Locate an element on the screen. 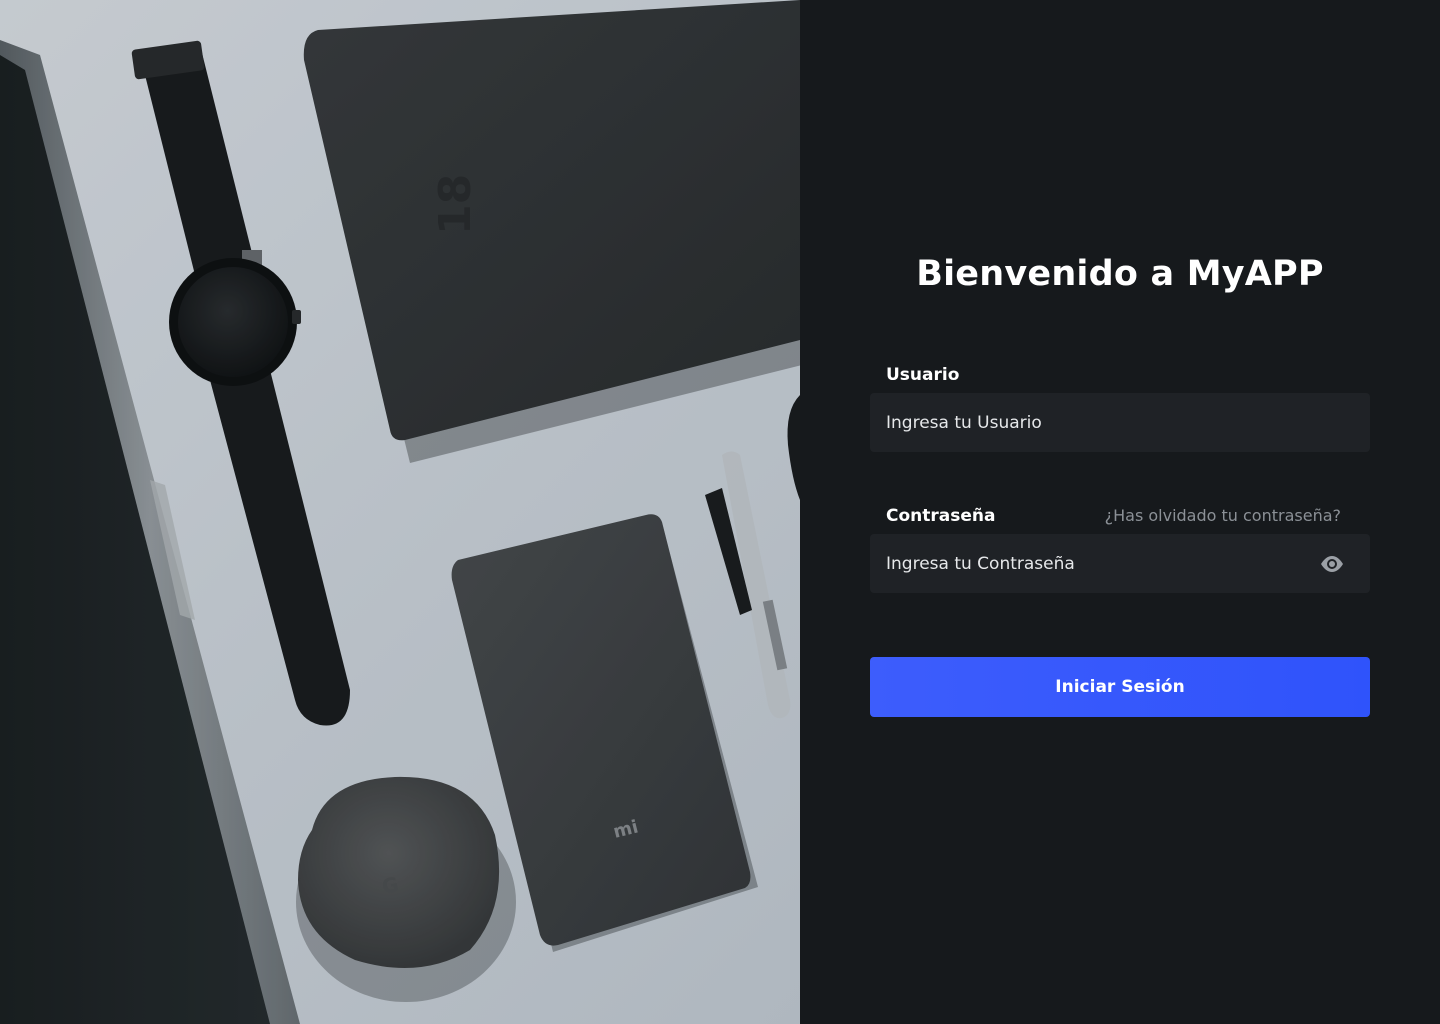 This screenshot has height=1024, width=1440. page-title: Bienvenido a MyAPP is located at coordinates (1120, 274).